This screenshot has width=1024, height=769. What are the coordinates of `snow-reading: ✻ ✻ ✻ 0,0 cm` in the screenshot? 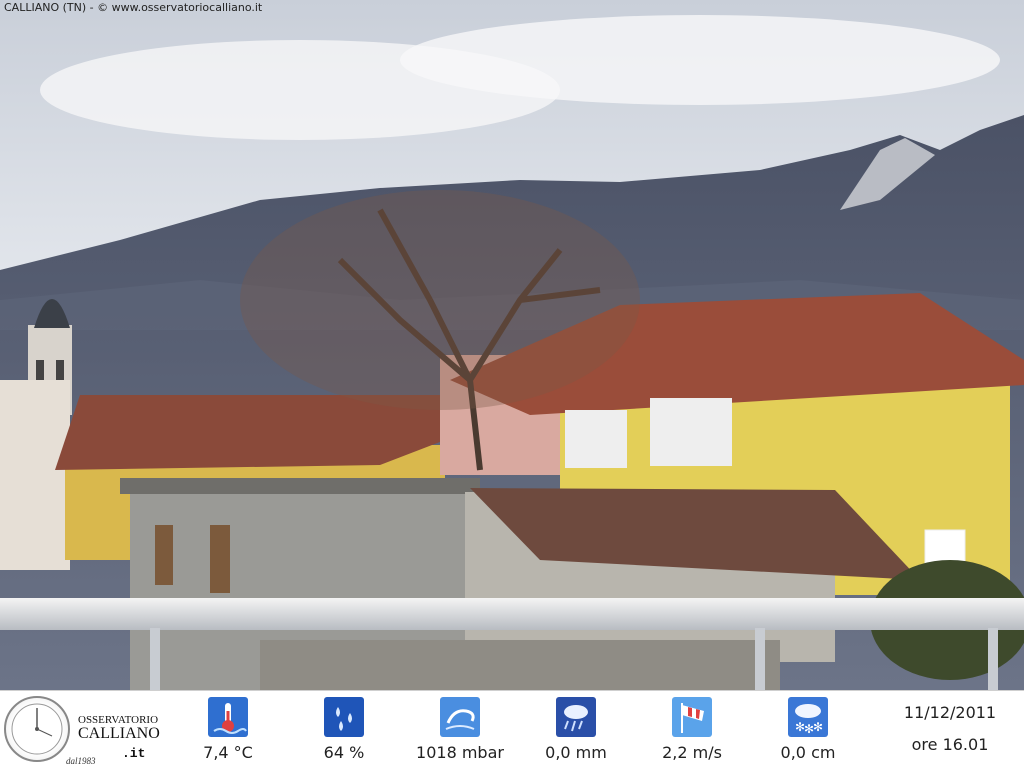 It's located at (808, 729).